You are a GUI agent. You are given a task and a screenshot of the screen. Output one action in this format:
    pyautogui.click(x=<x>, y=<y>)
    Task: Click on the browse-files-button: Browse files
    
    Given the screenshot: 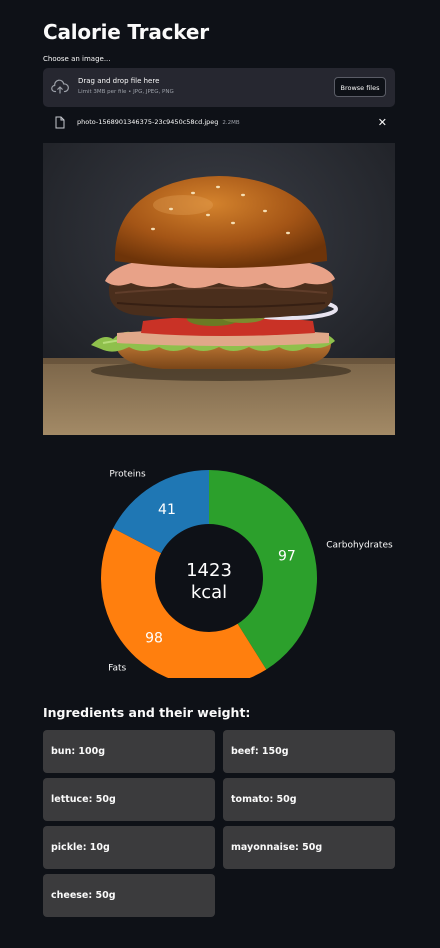 What is the action you would take?
    pyautogui.click(x=360, y=87)
    